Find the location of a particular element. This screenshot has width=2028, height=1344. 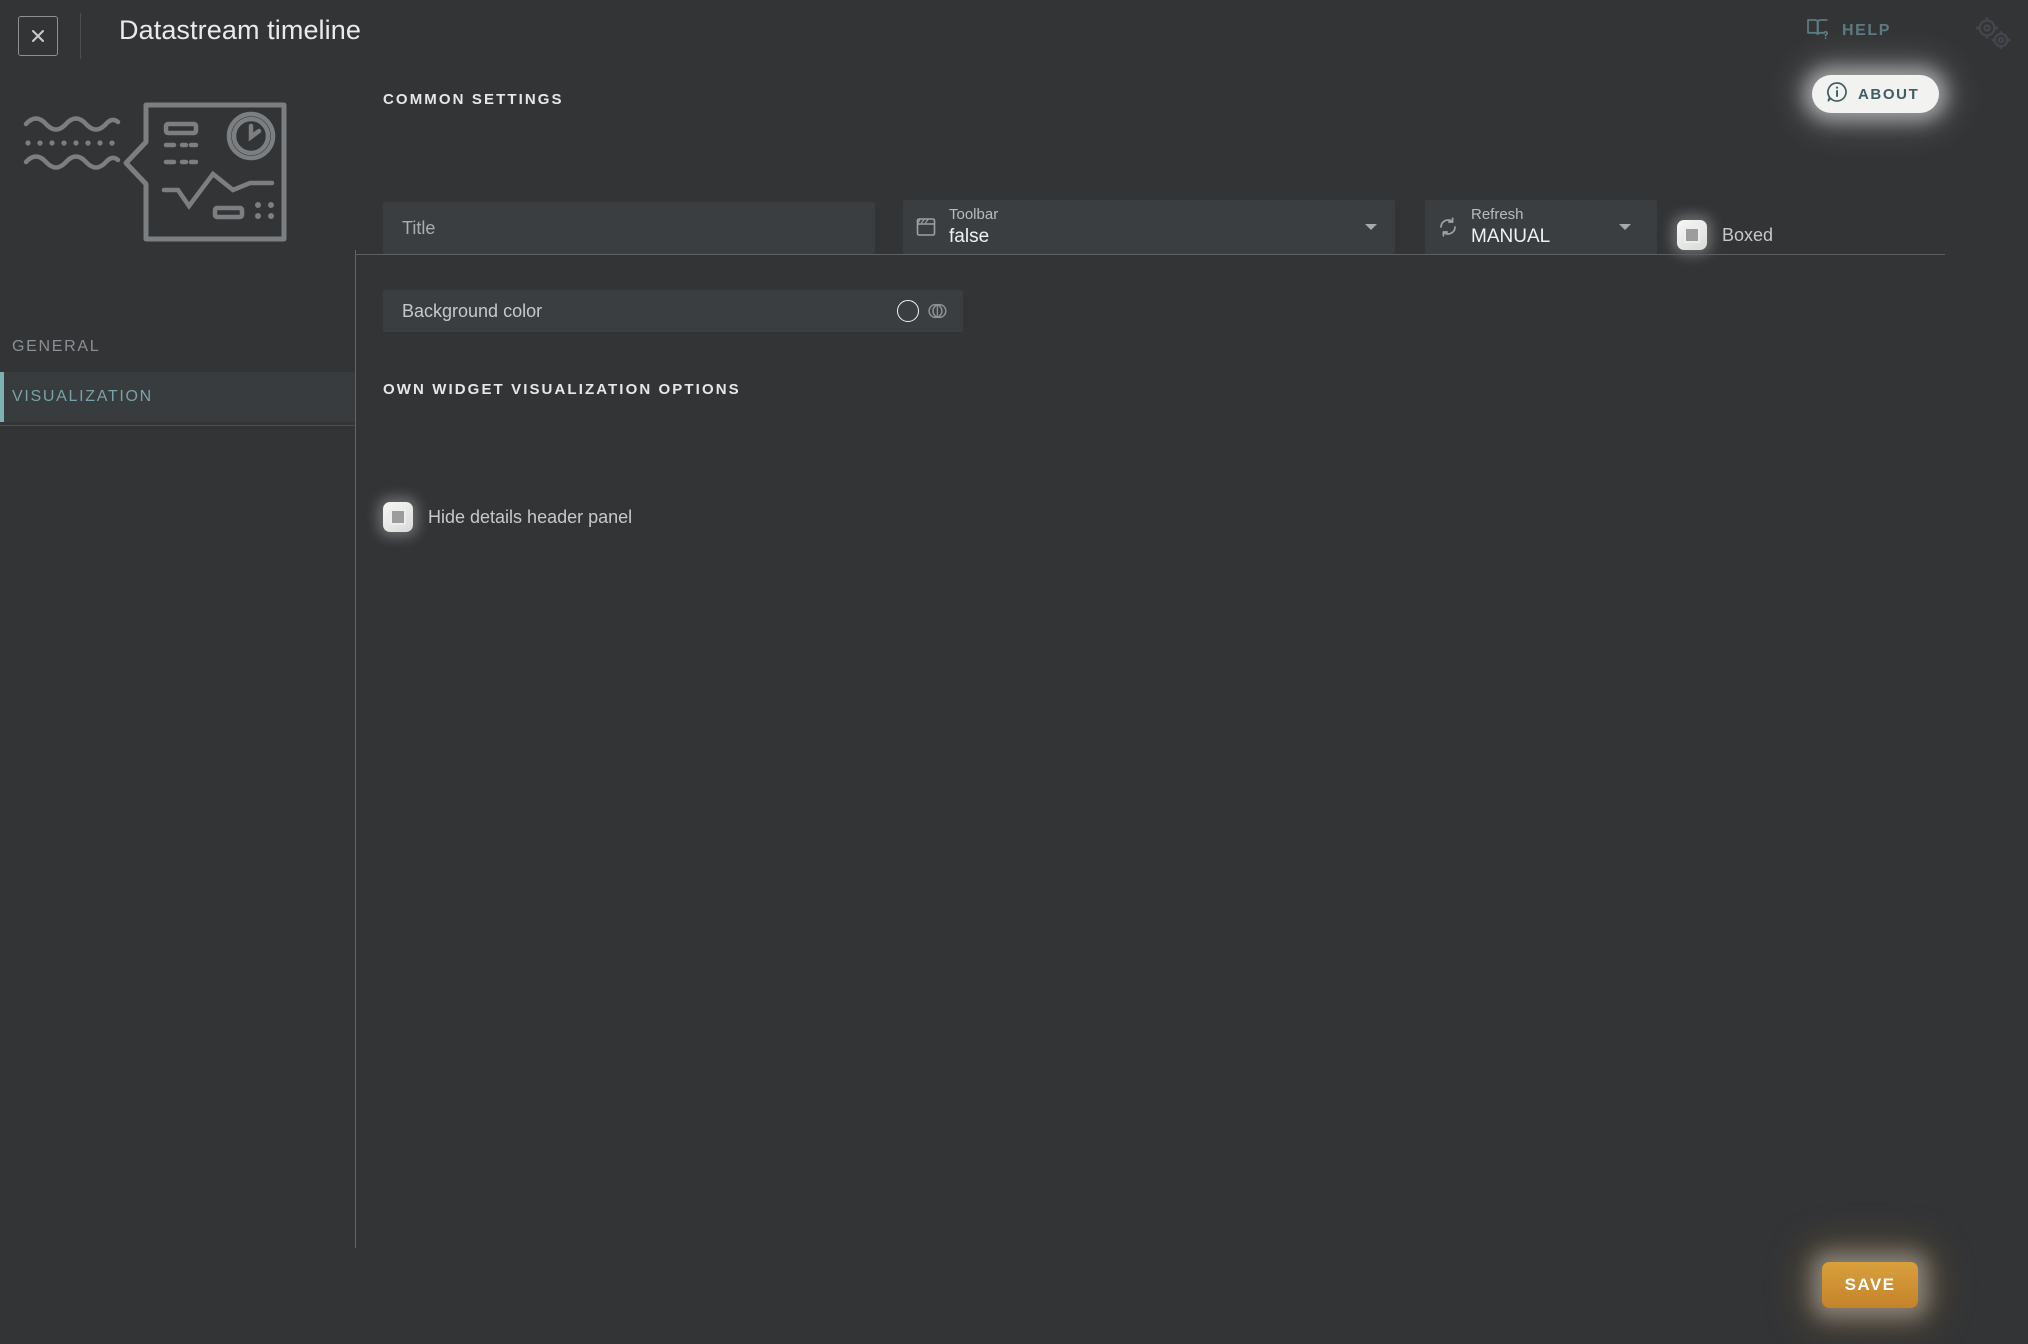

boxed-checkbox-label: Boxed is located at coordinates (1748, 234).